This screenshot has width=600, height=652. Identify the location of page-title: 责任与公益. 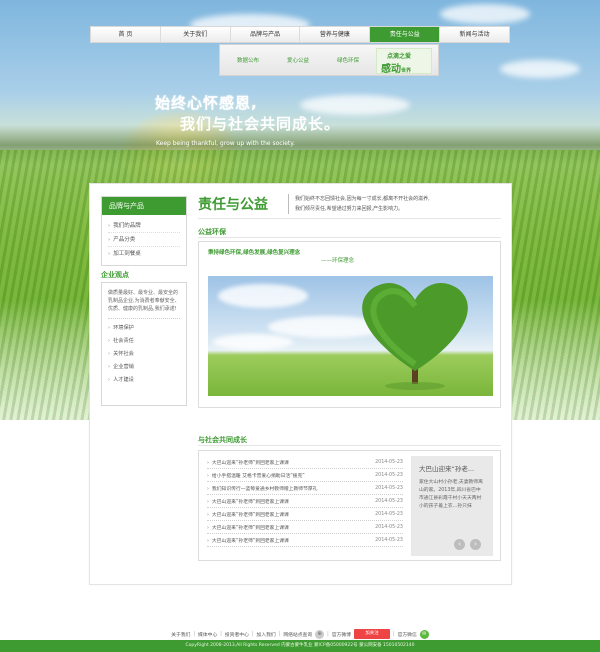
(233, 205).